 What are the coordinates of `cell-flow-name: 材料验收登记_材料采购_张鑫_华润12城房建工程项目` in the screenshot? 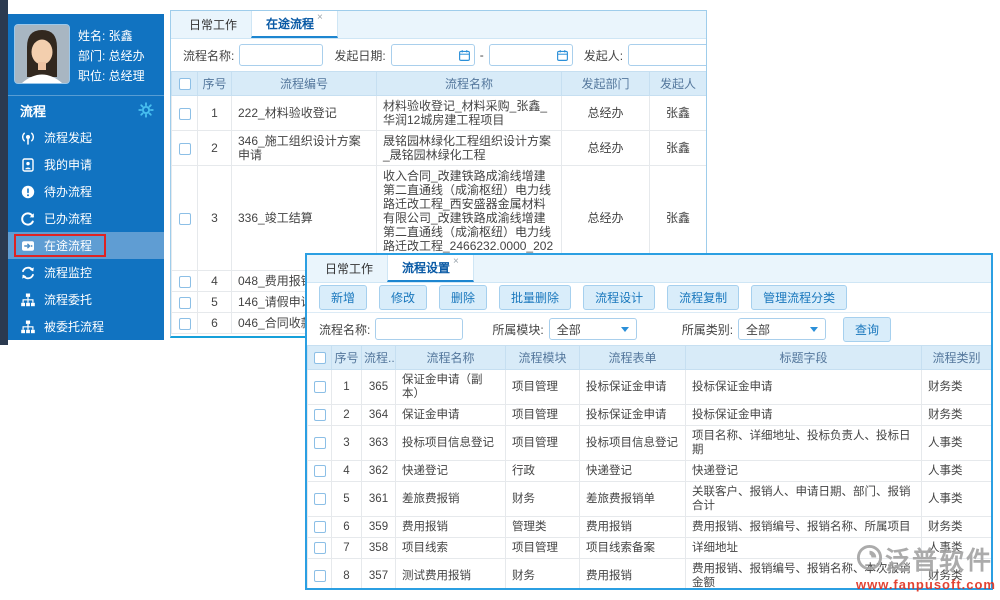 It's located at (469, 113).